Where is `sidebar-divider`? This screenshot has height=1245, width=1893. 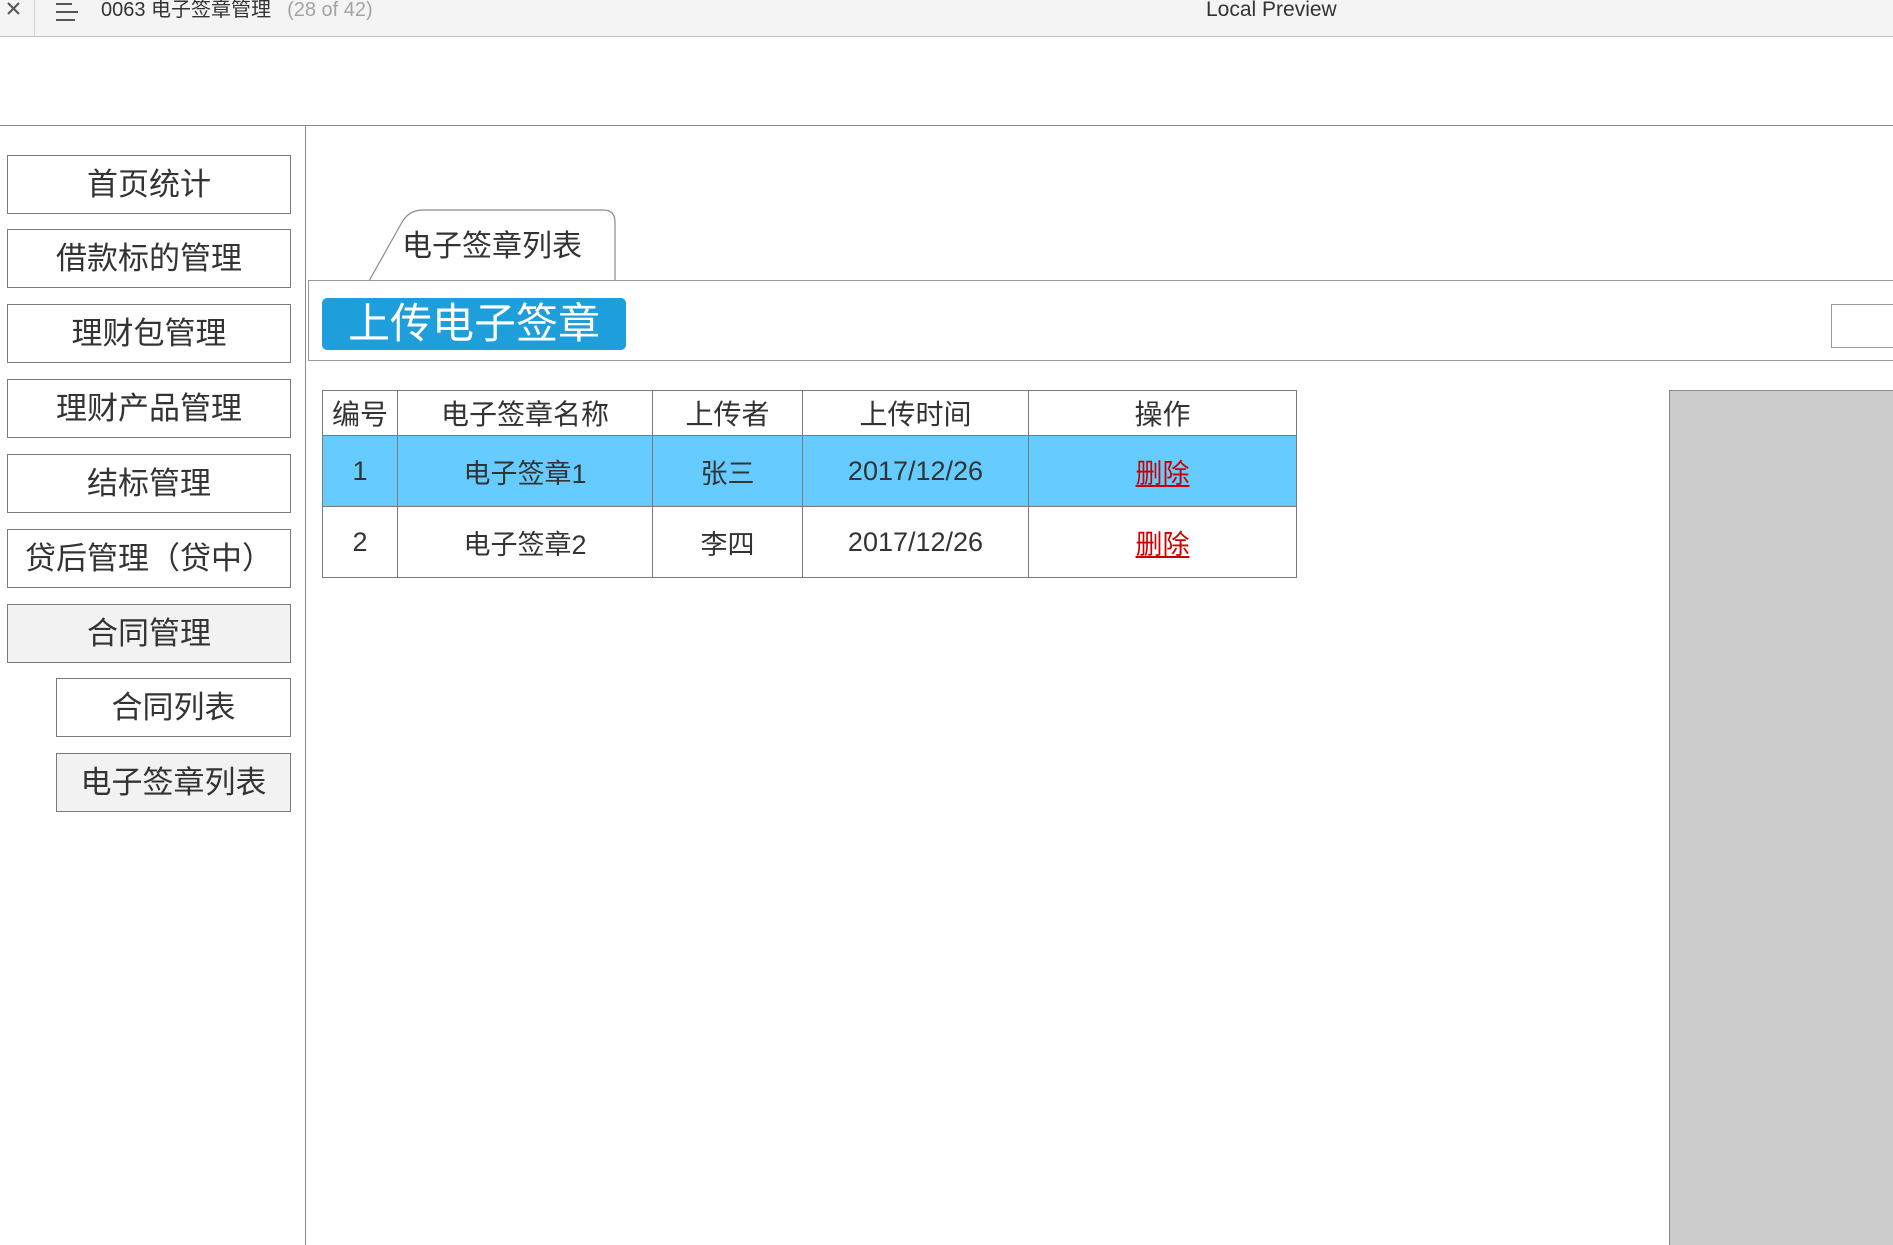 sidebar-divider is located at coordinates (305, 685).